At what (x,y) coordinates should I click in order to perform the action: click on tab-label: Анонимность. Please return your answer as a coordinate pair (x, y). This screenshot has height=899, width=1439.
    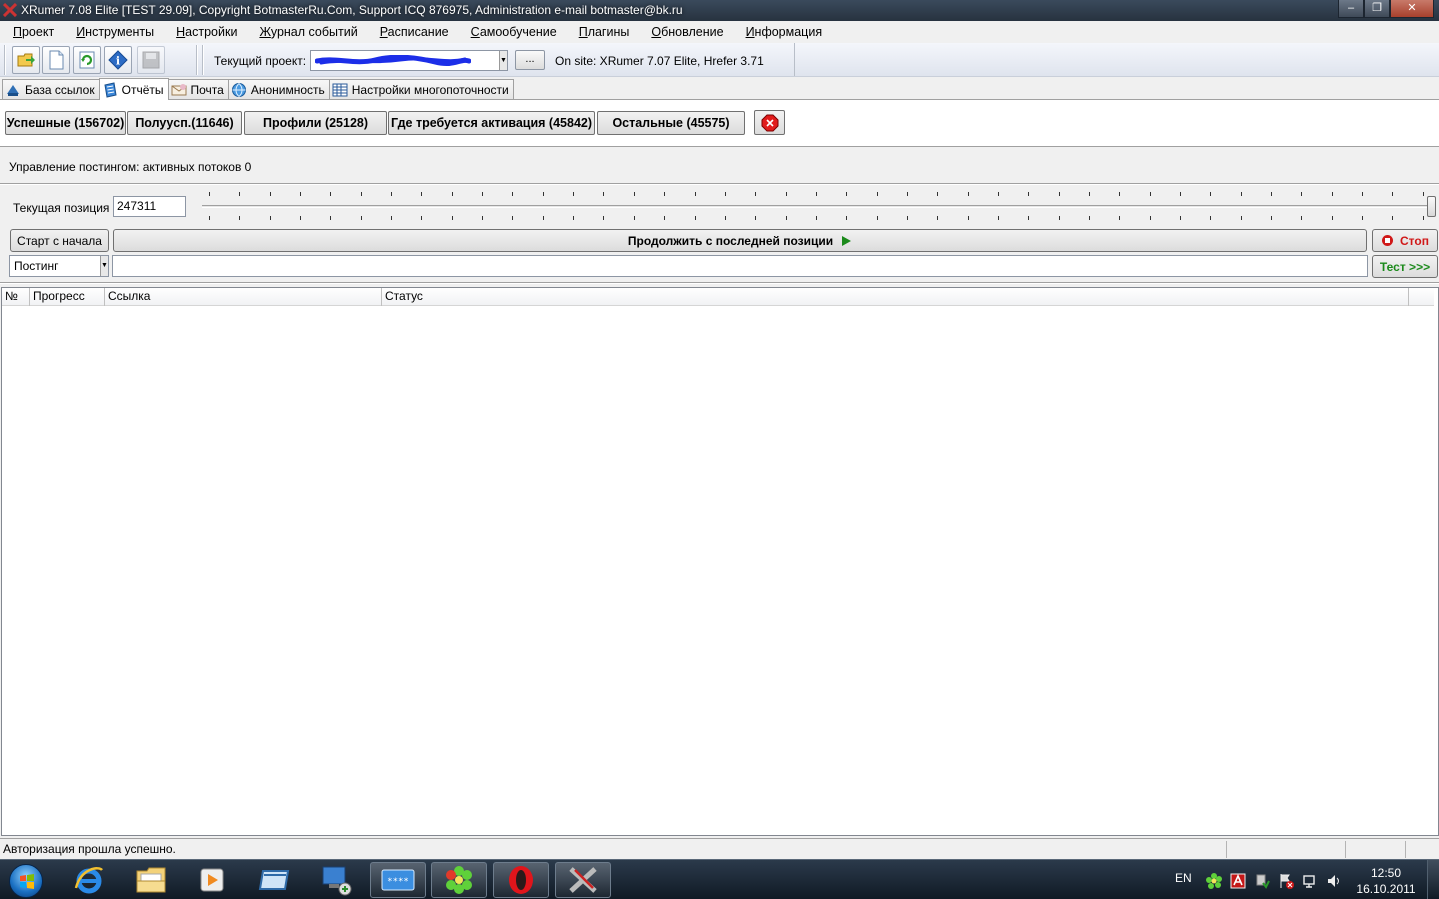
    Looking at the image, I should click on (287, 90).